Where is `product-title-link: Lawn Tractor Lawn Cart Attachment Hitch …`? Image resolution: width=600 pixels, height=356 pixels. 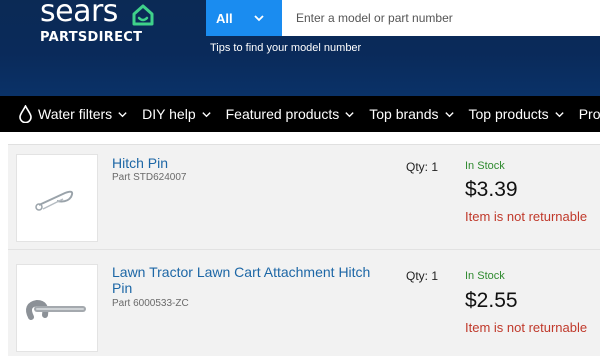 product-title-link: Lawn Tractor Lawn Cart Attachment Hitch … is located at coordinates (242, 280).